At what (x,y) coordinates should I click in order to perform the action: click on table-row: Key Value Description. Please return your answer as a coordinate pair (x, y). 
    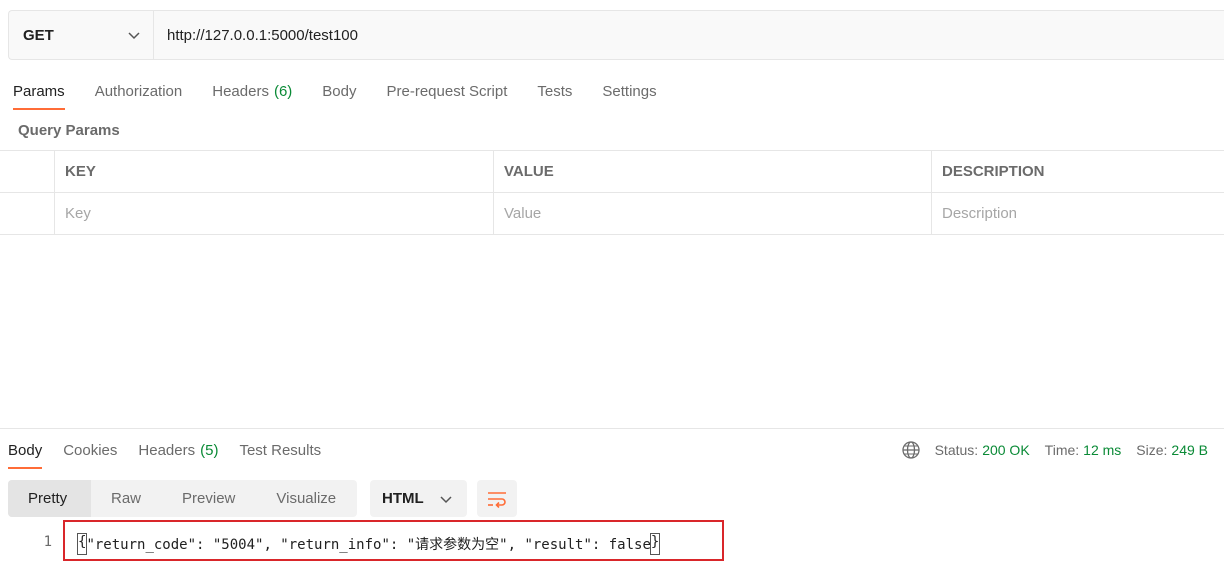
    Looking at the image, I should click on (612, 214).